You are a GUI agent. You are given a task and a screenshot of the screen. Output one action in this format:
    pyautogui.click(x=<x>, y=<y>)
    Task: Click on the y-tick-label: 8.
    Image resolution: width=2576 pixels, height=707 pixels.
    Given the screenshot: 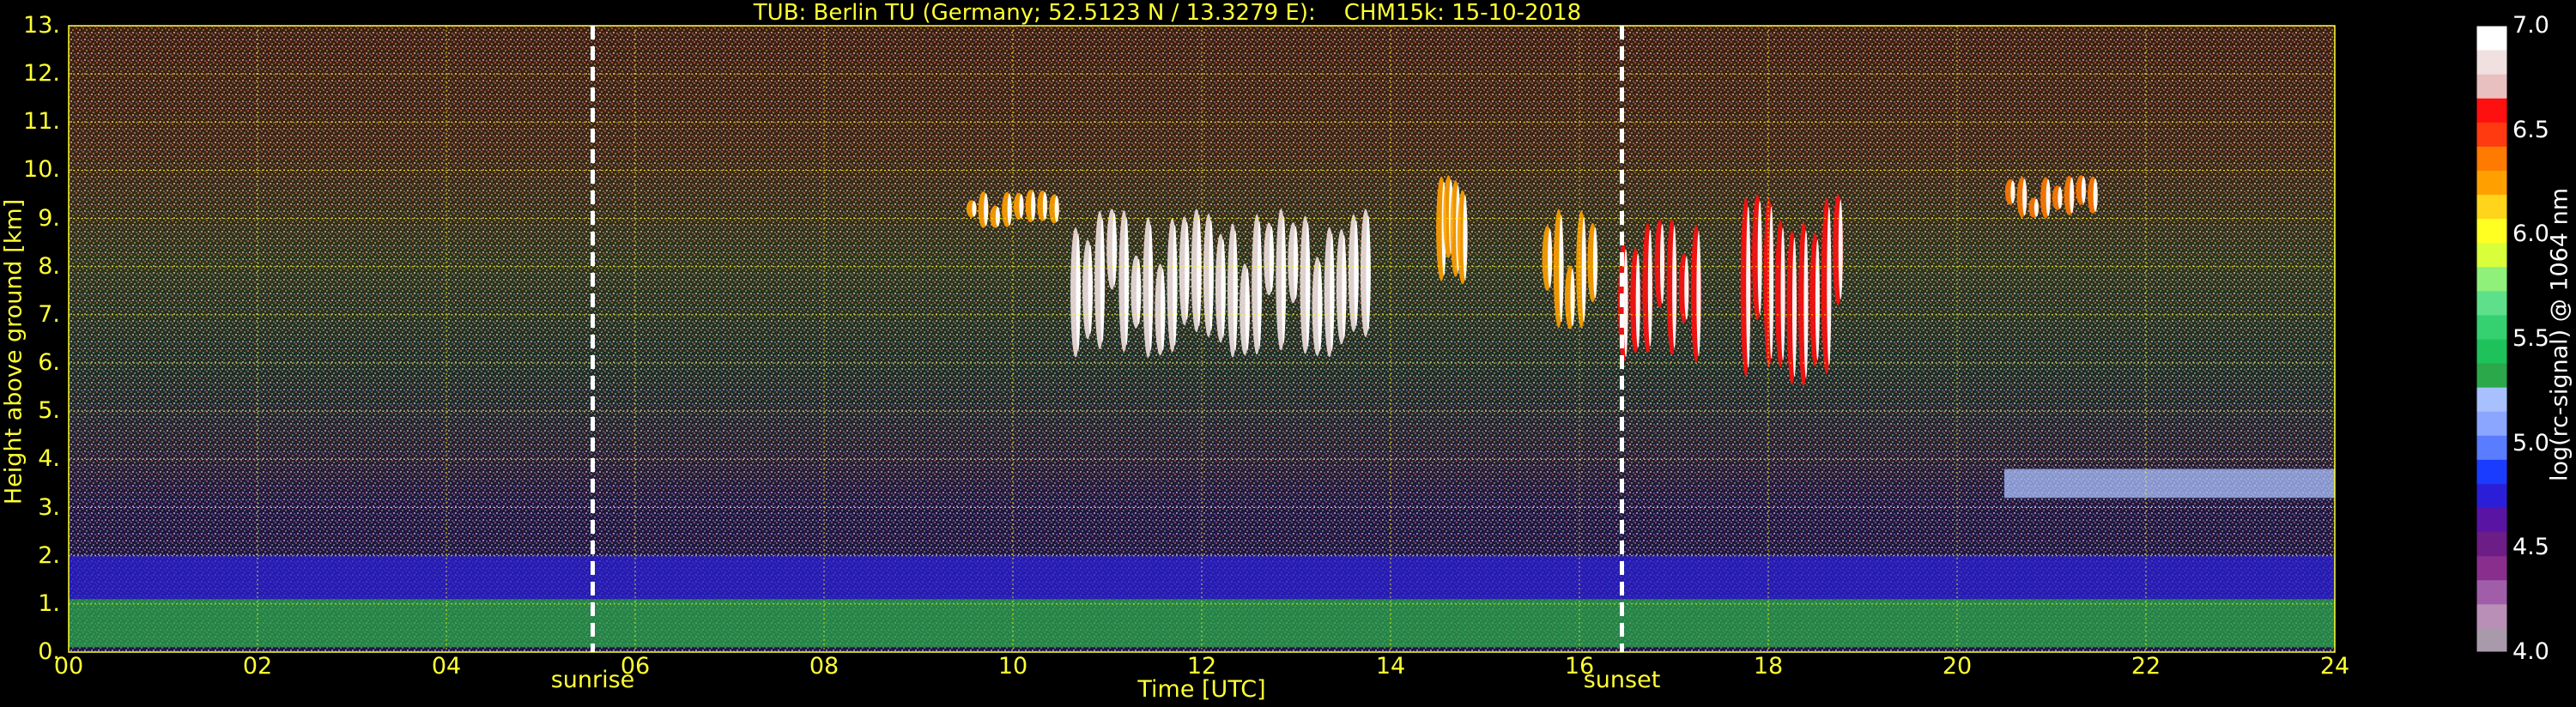 What is the action you would take?
    pyautogui.click(x=49, y=266)
    